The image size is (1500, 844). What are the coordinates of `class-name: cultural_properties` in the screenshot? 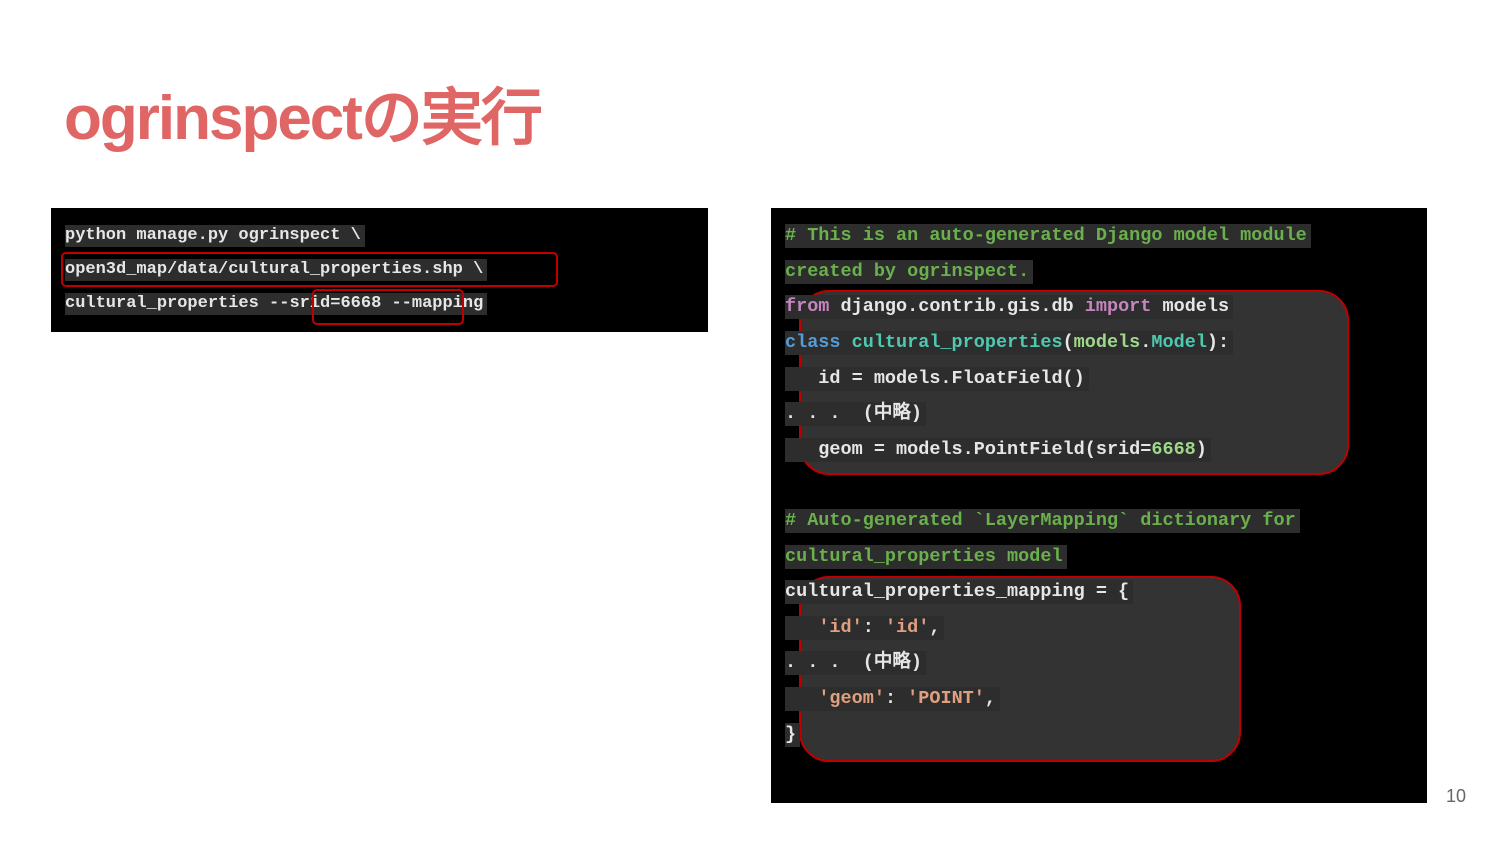 It's located at (951, 342).